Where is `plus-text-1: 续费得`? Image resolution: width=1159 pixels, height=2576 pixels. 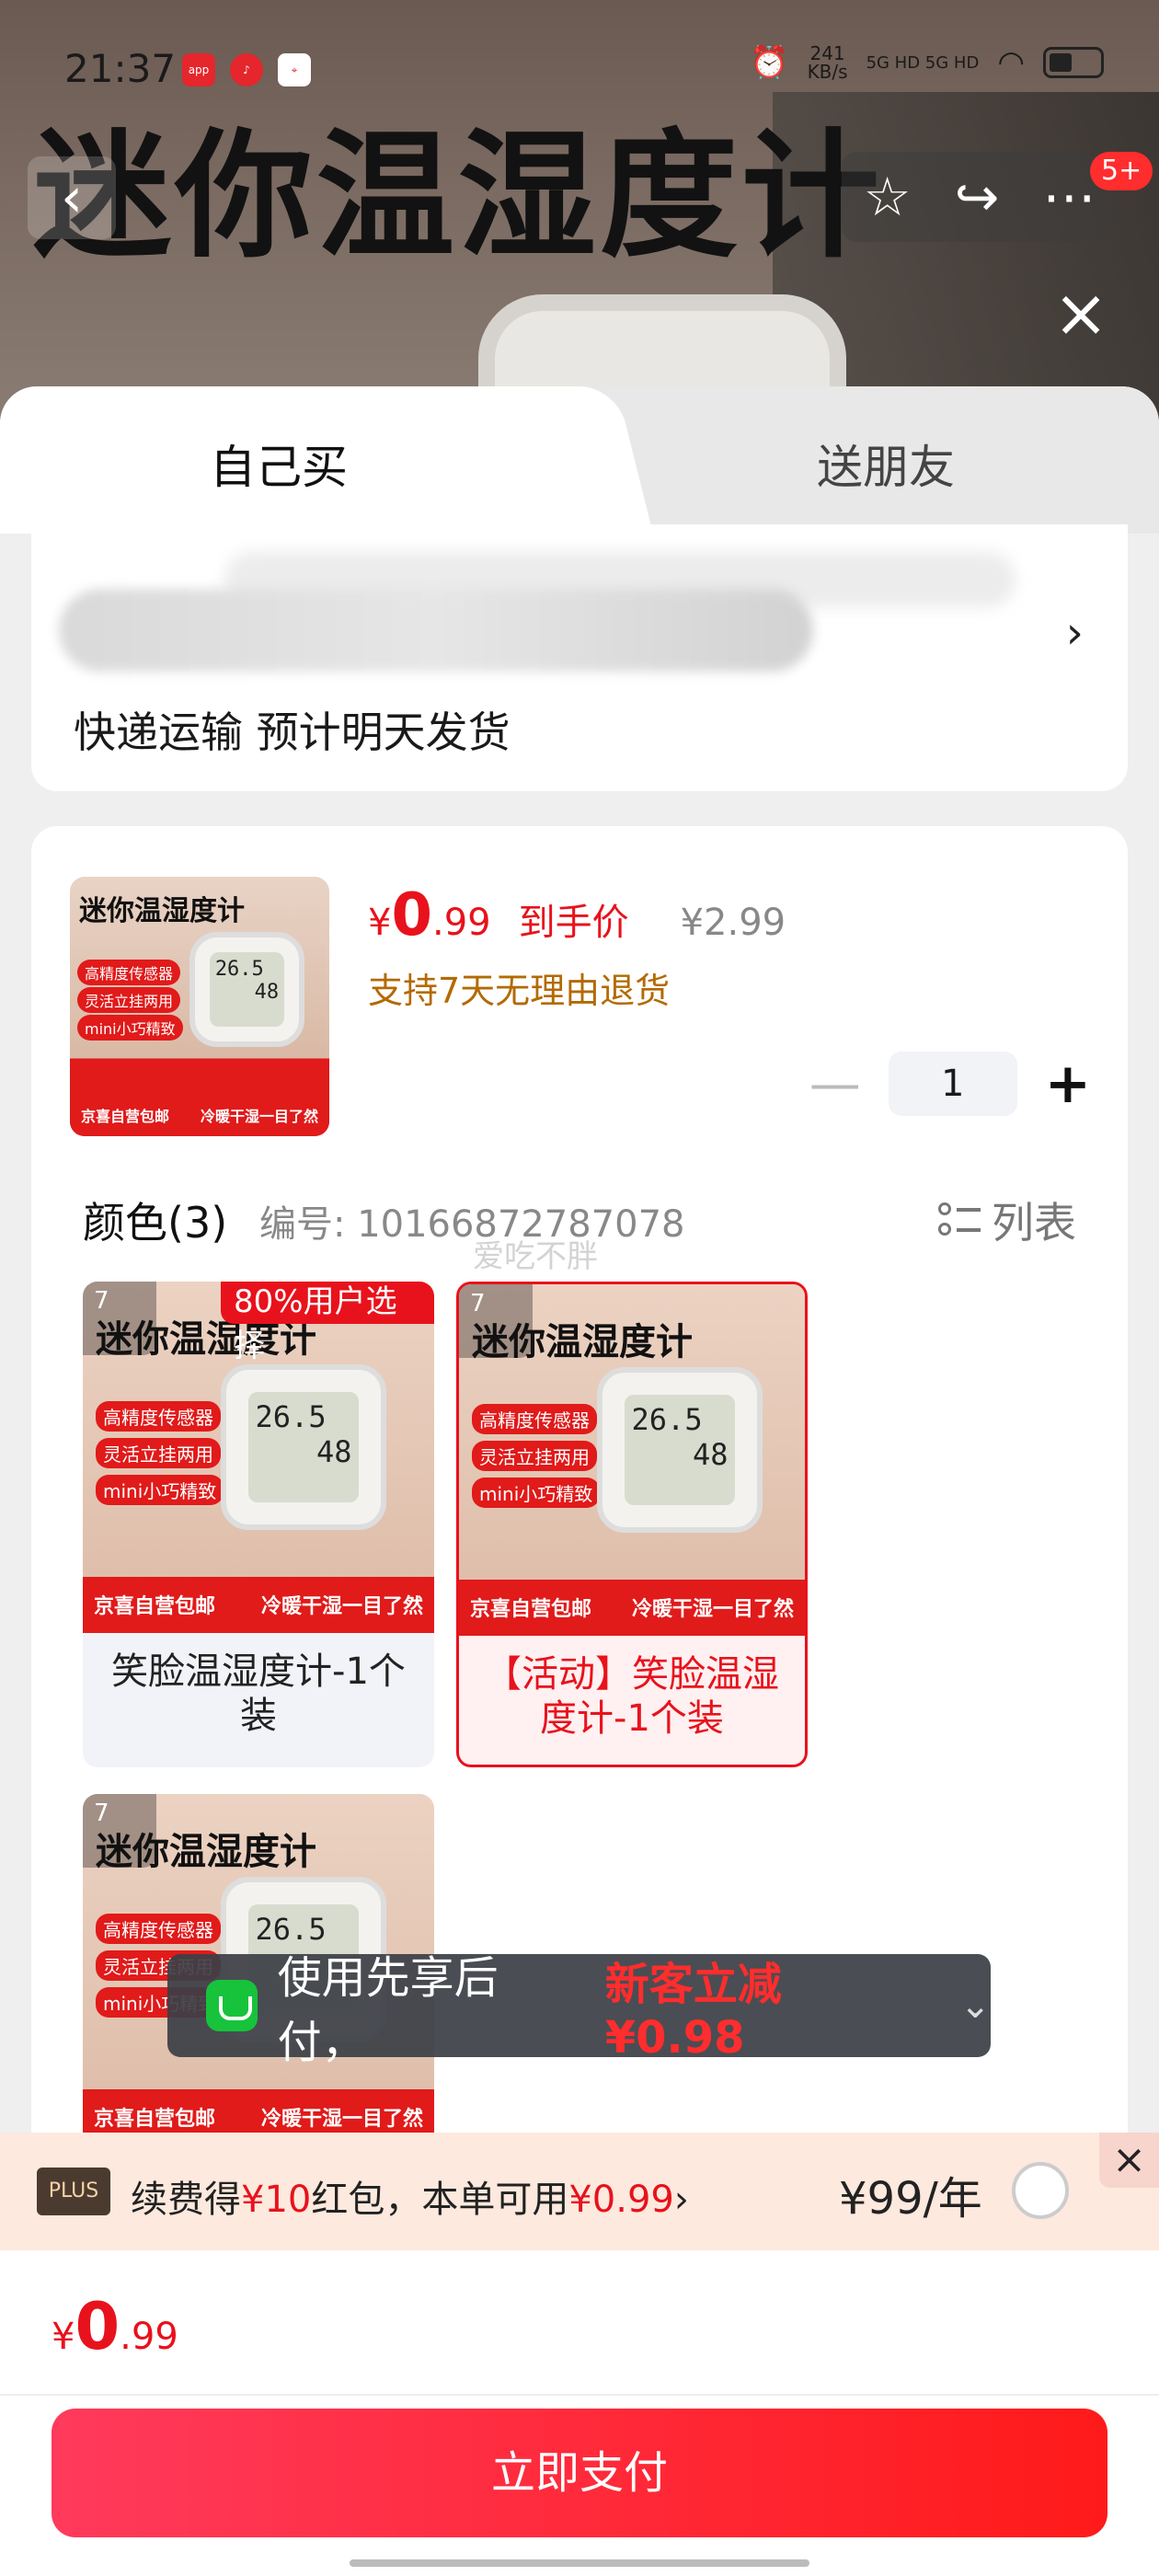
plus-text-1: 续费得 is located at coordinates (186, 2200).